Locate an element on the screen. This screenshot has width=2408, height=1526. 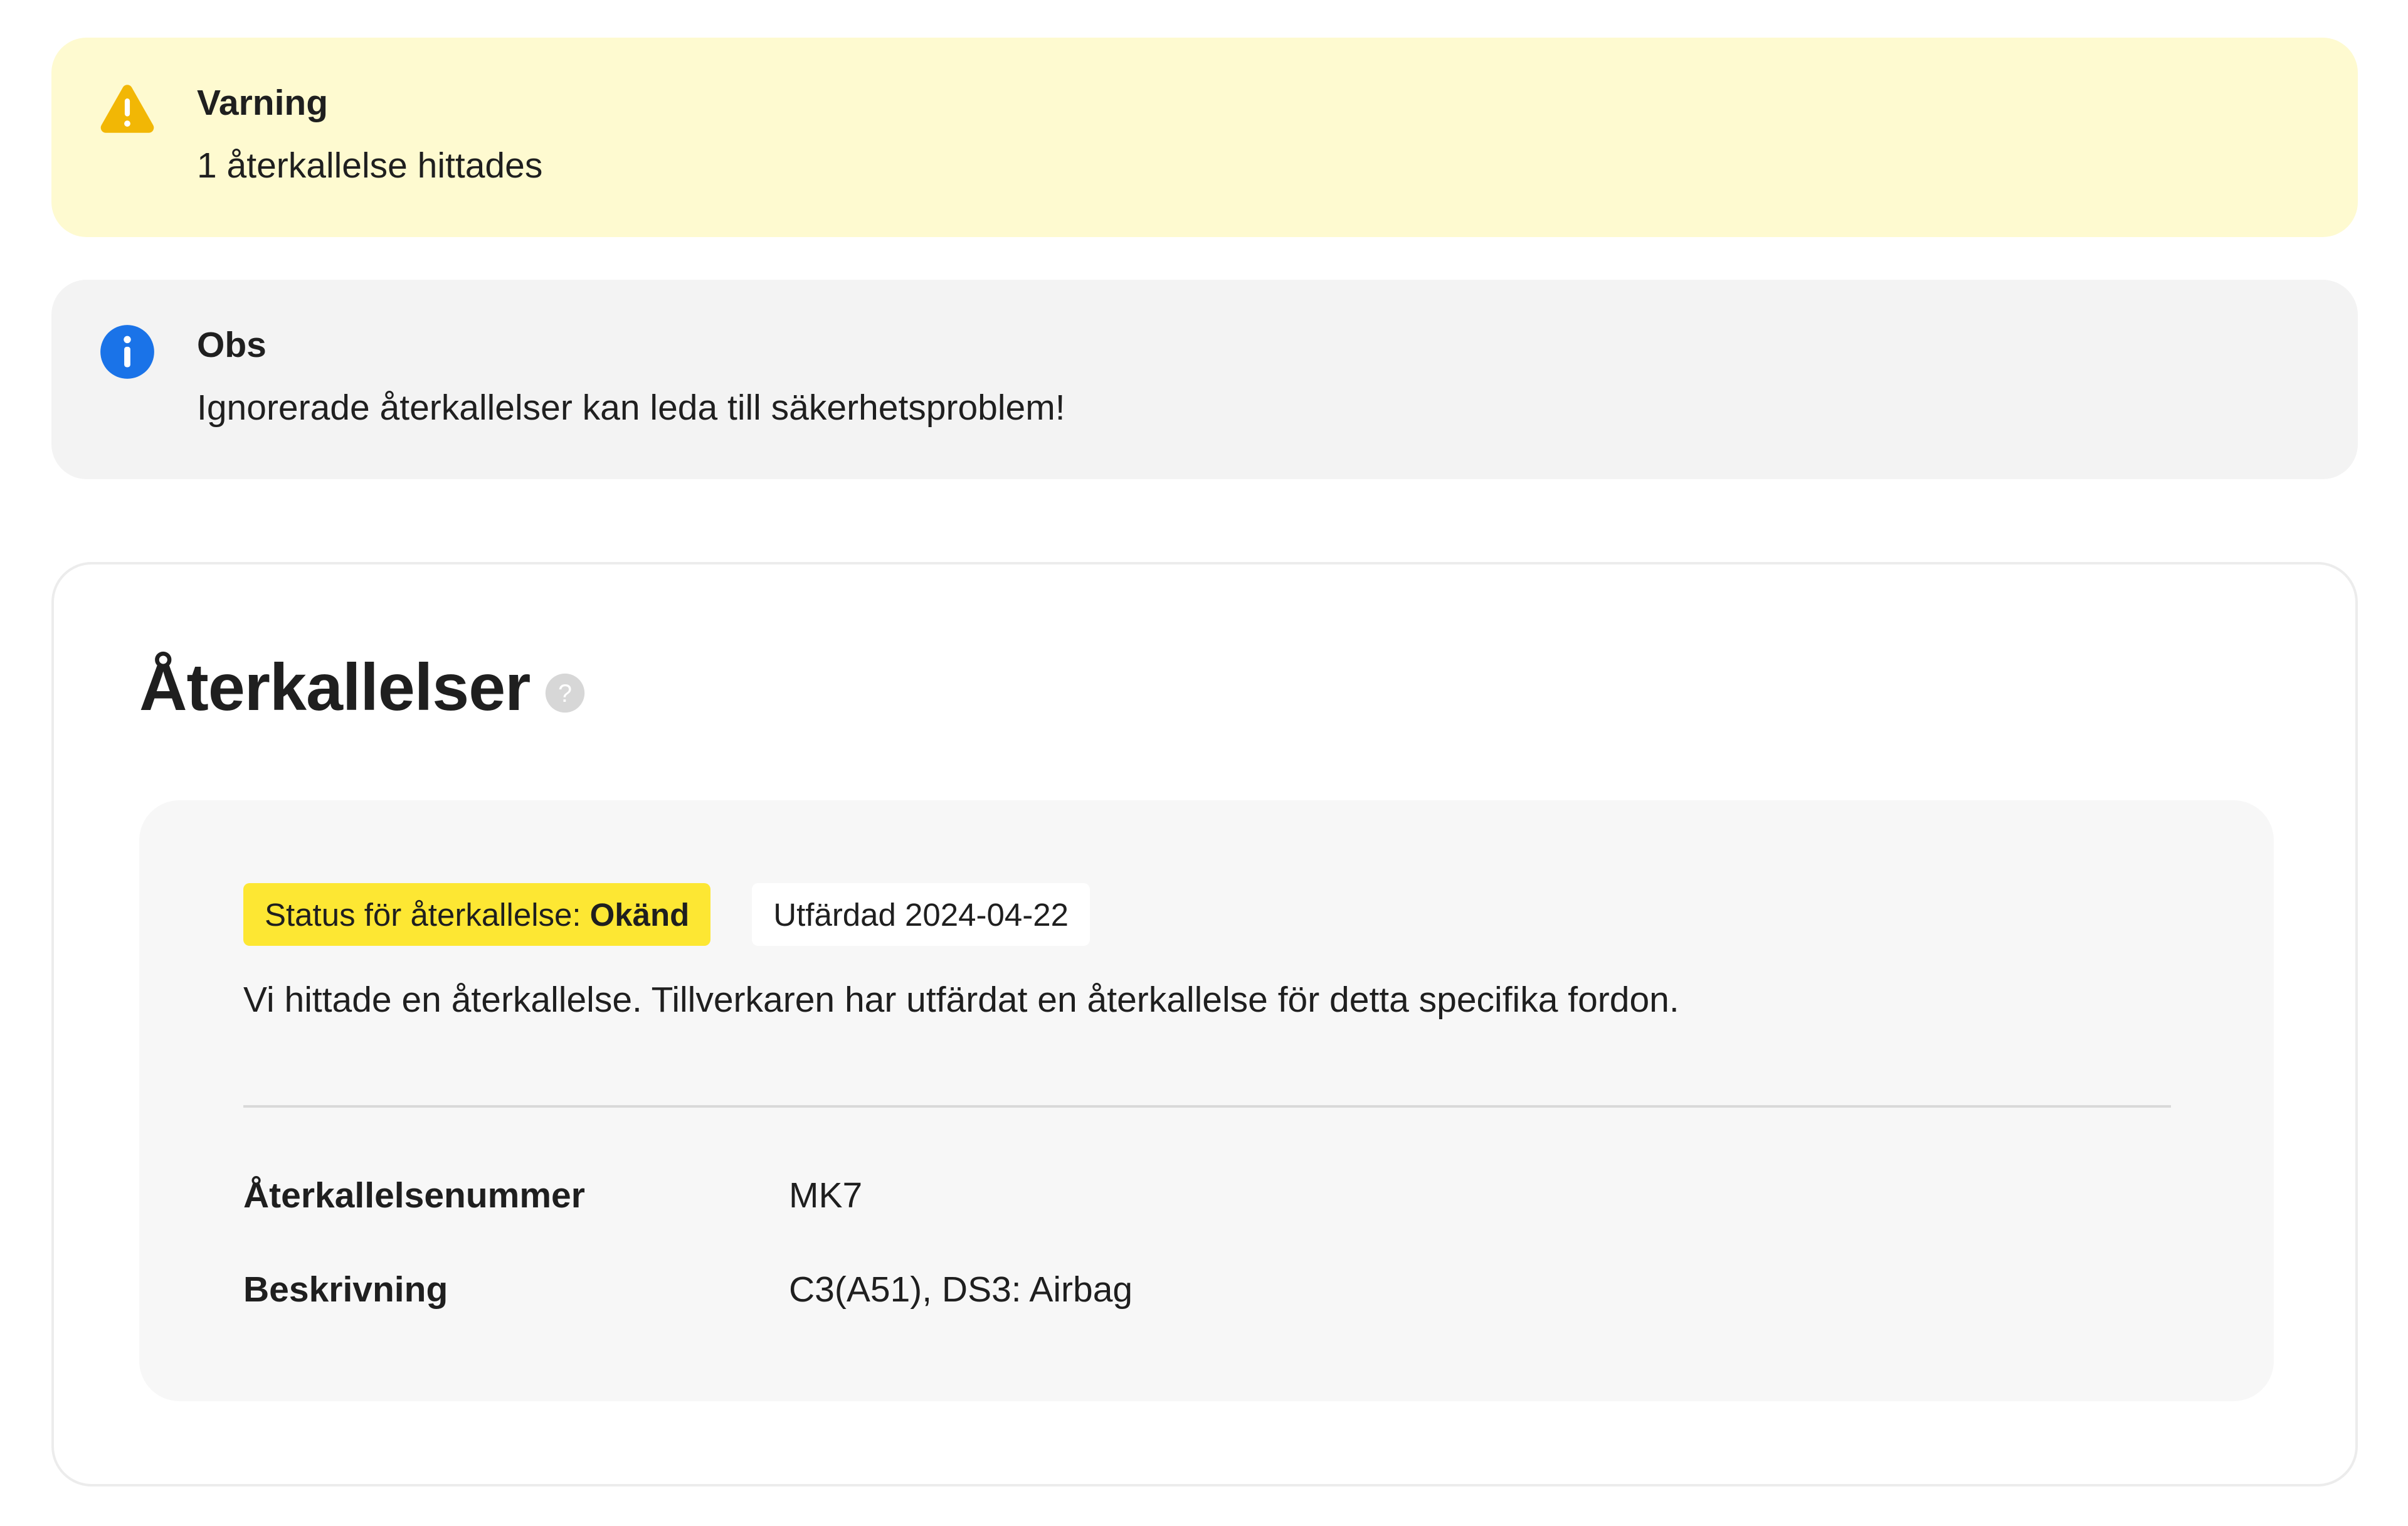
issued-date-badge: Utfärdad 2024-04-22 is located at coordinates (921, 914).